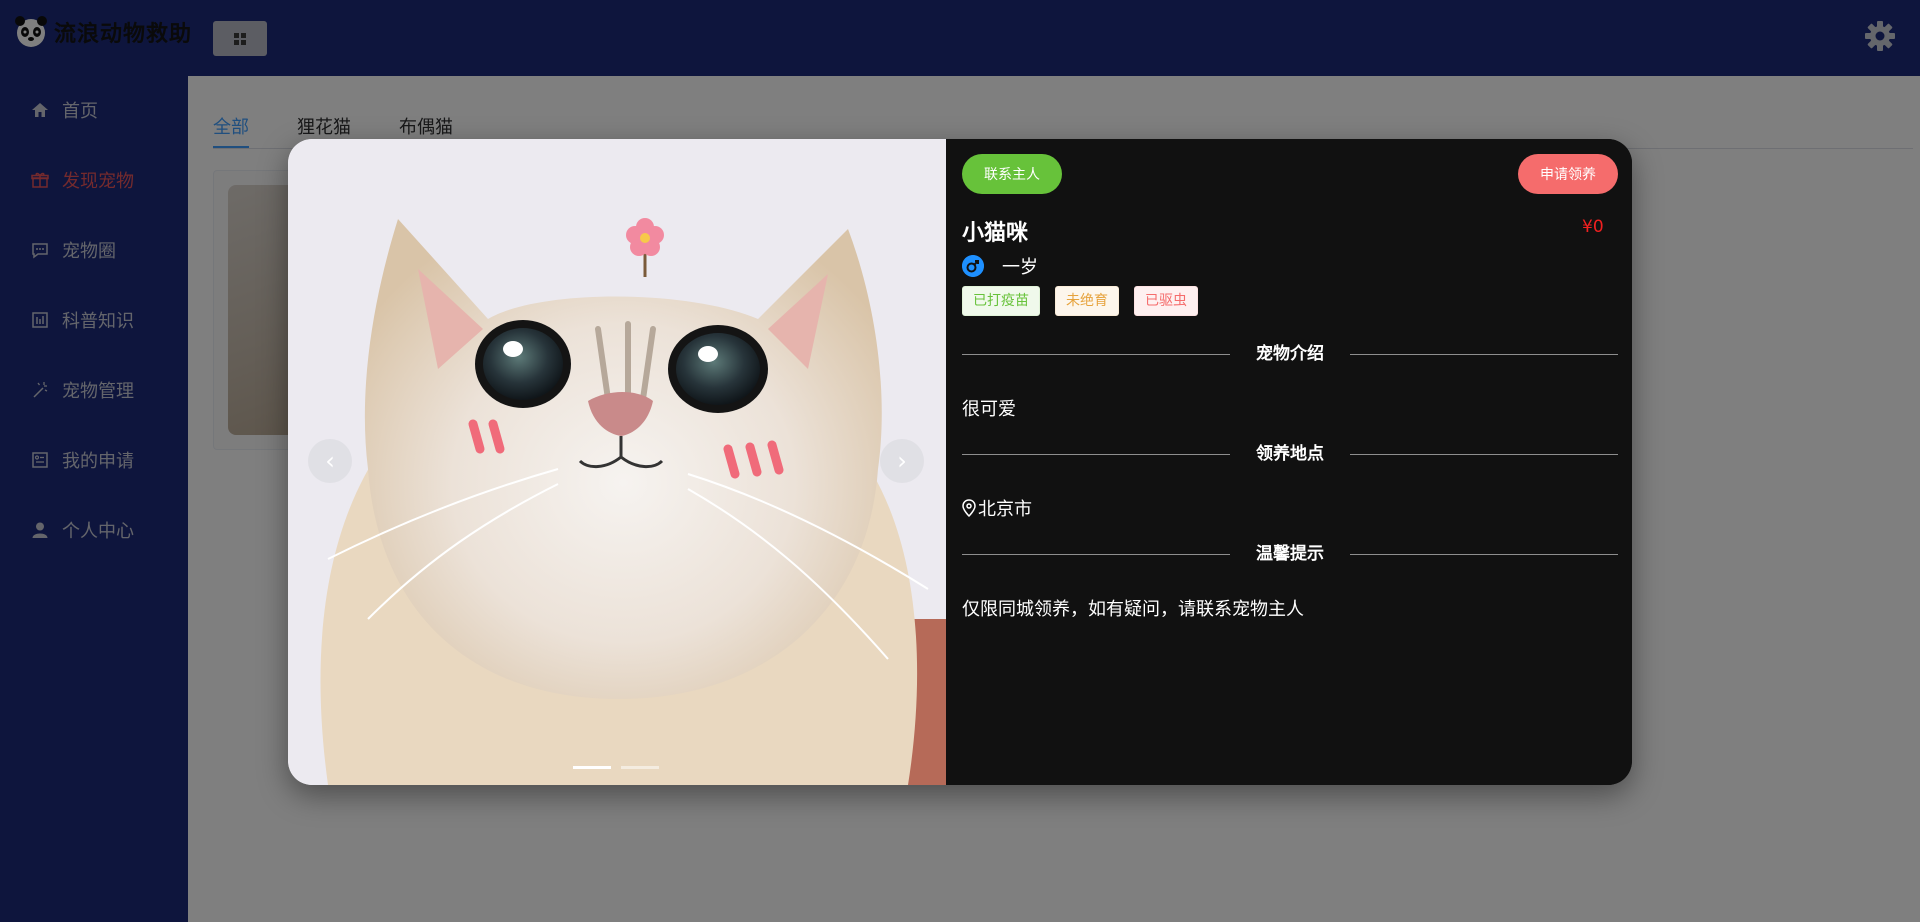  I want to click on location-title: 领养地点, so click(1290, 454).